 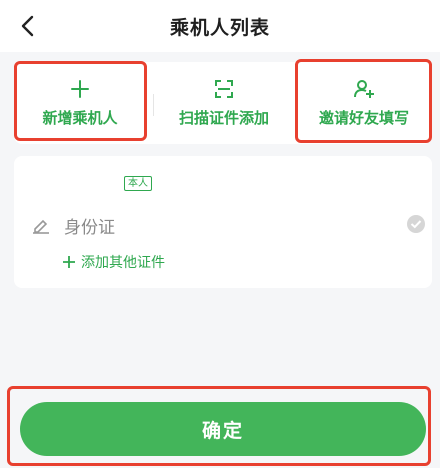 What do you see at coordinates (363, 117) in the screenshot?
I see `invite-friend-label: 邀请好友填写` at bounding box center [363, 117].